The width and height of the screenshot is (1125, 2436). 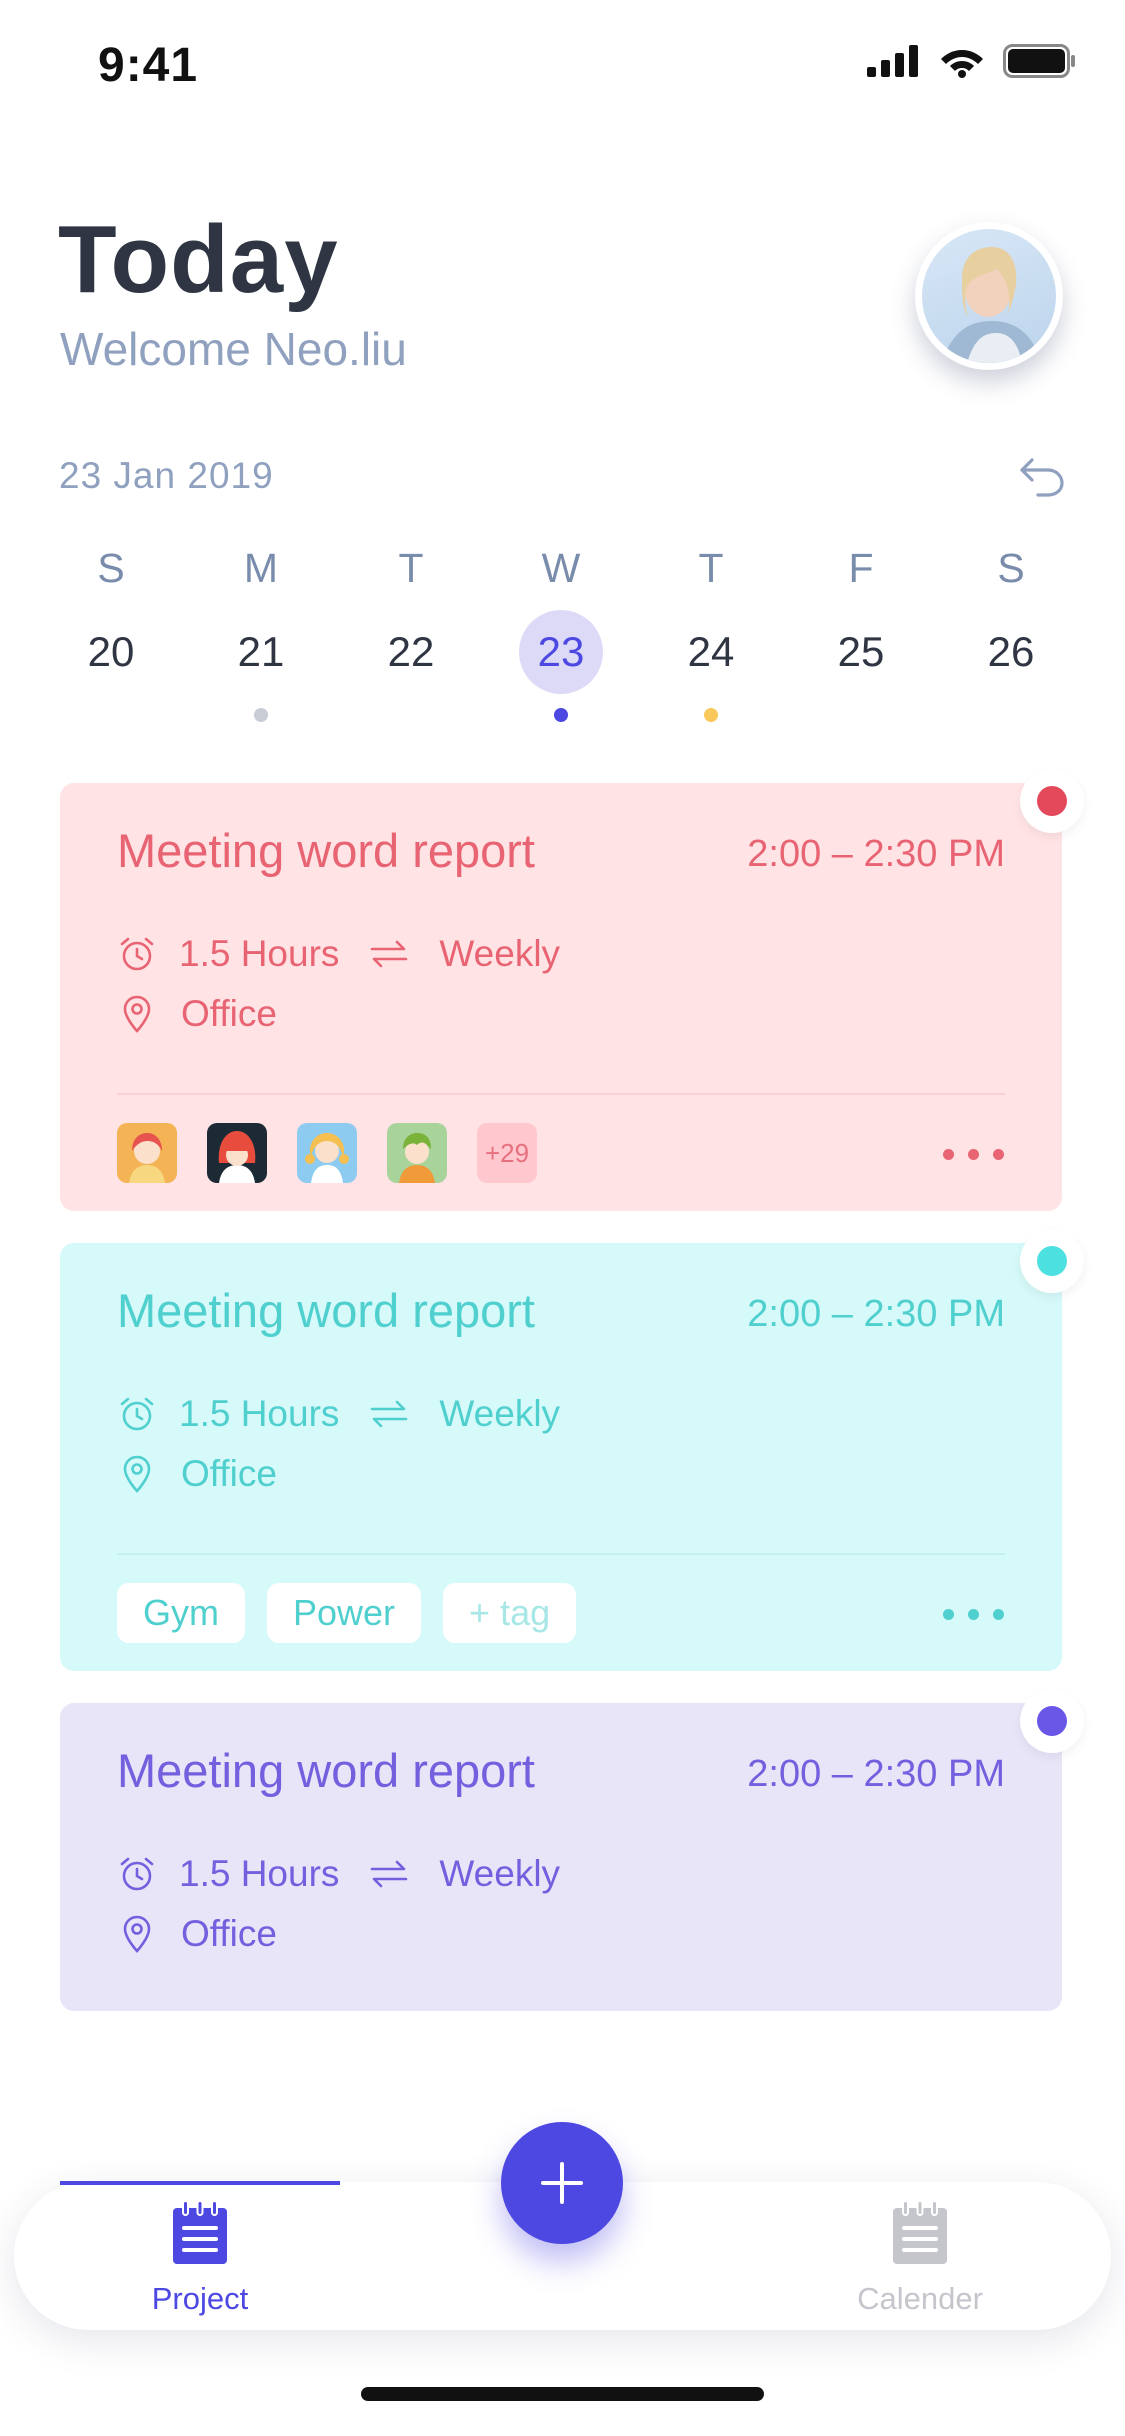 I want to click on page-title: Today, so click(x=198, y=259).